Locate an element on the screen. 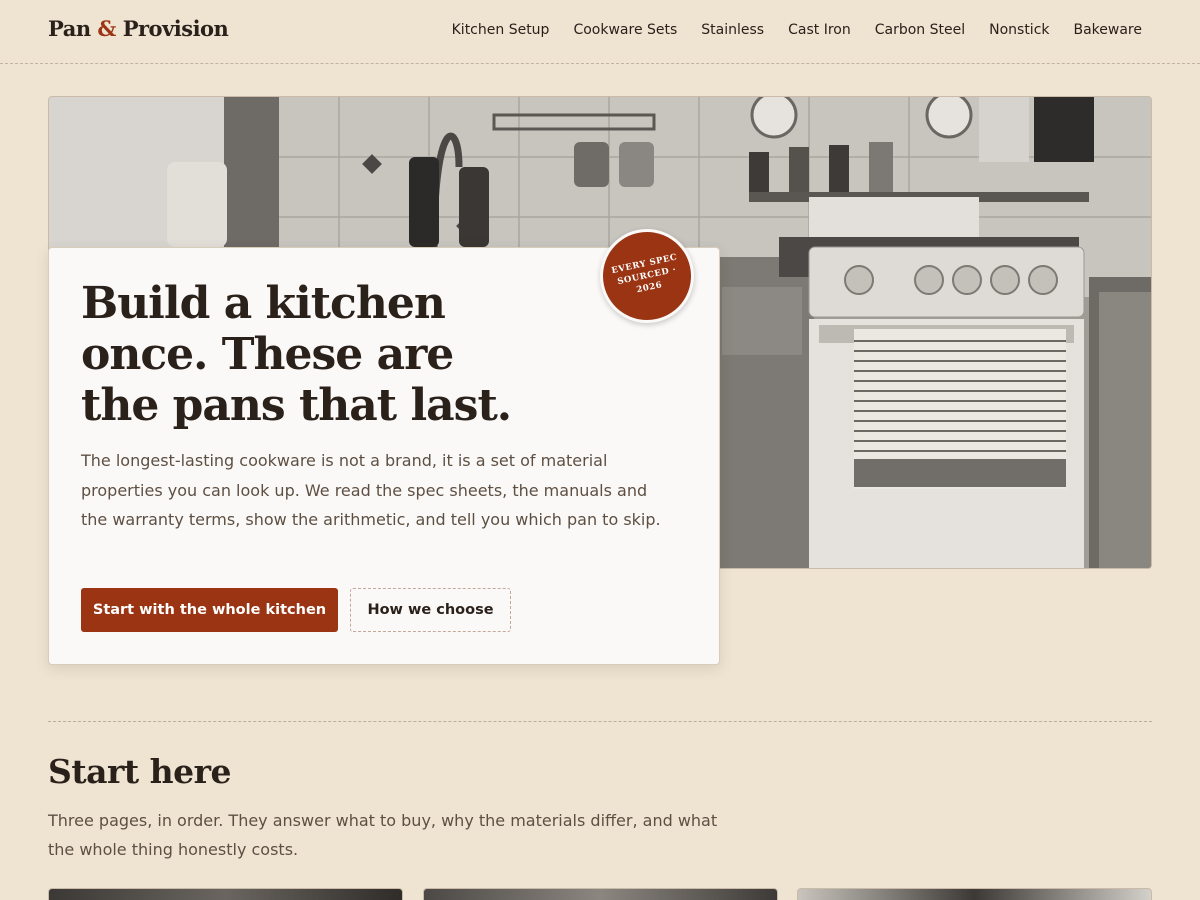 Image resolution: width=1200 pixels, height=900 pixels. section-divider is located at coordinates (600, 721).